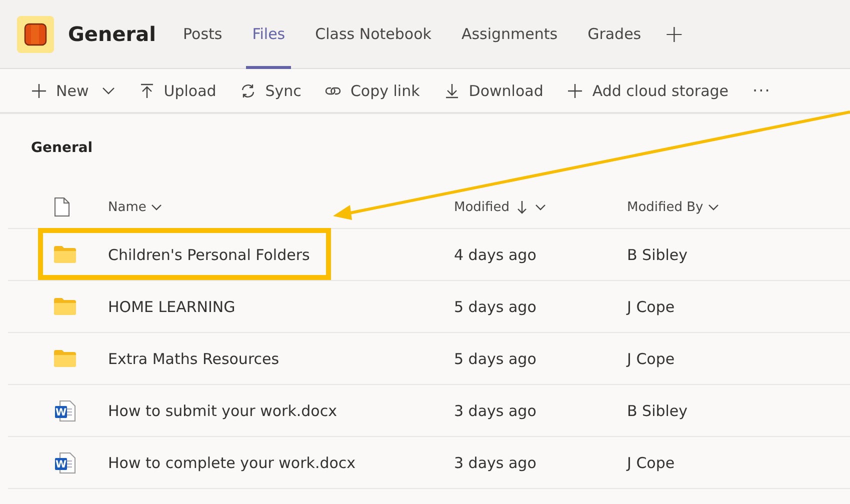 The height and width of the screenshot is (504, 850). What do you see at coordinates (232, 463) in the screenshot?
I see `file-name: How to complete your work.docx` at bounding box center [232, 463].